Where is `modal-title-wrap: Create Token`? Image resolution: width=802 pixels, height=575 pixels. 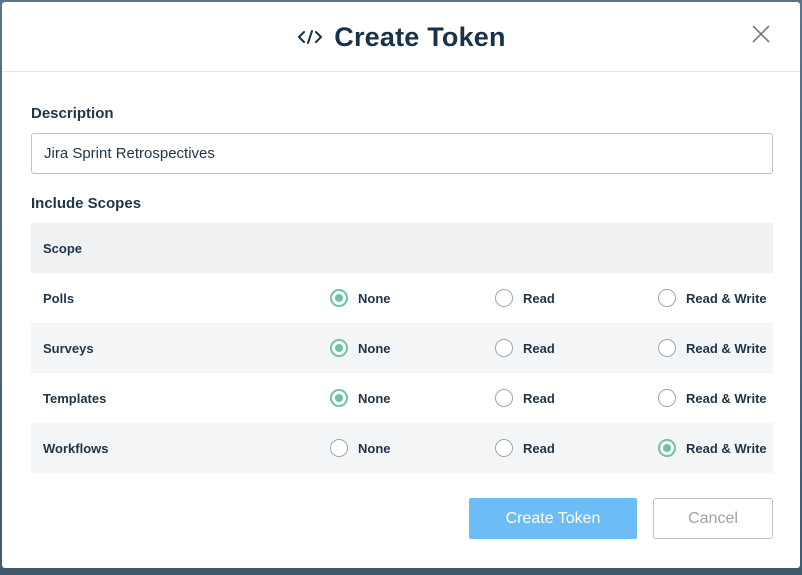 modal-title-wrap: Create Token is located at coordinates (401, 37).